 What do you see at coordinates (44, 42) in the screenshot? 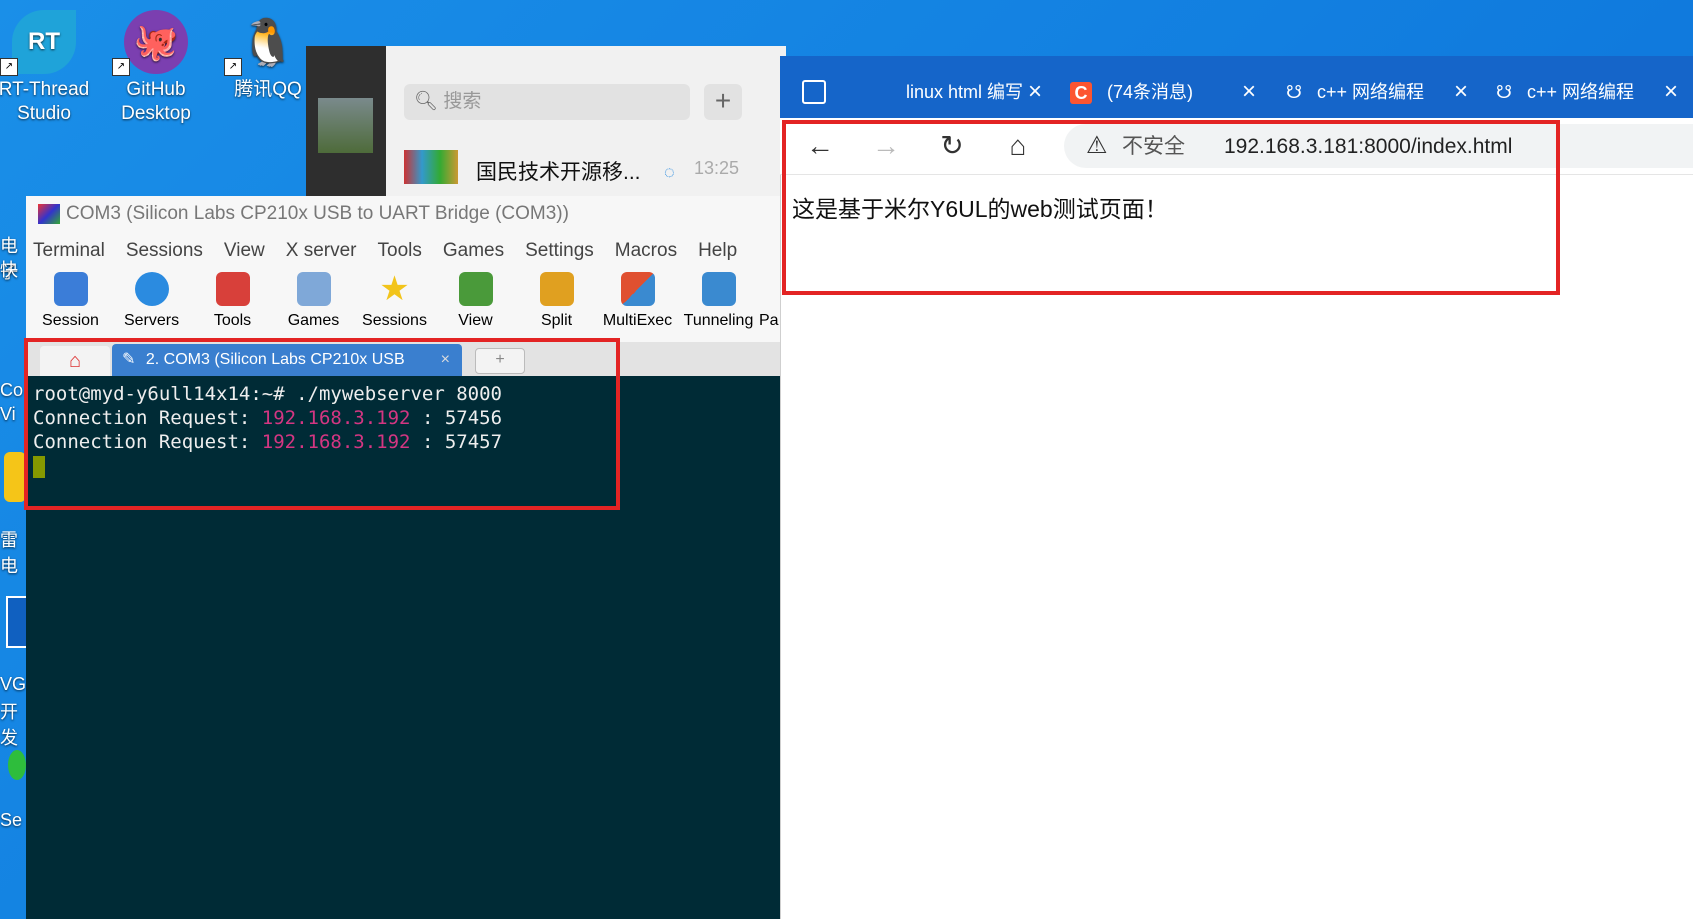
I see `rt-thread-icon: RT` at bounding box center [44, 42].